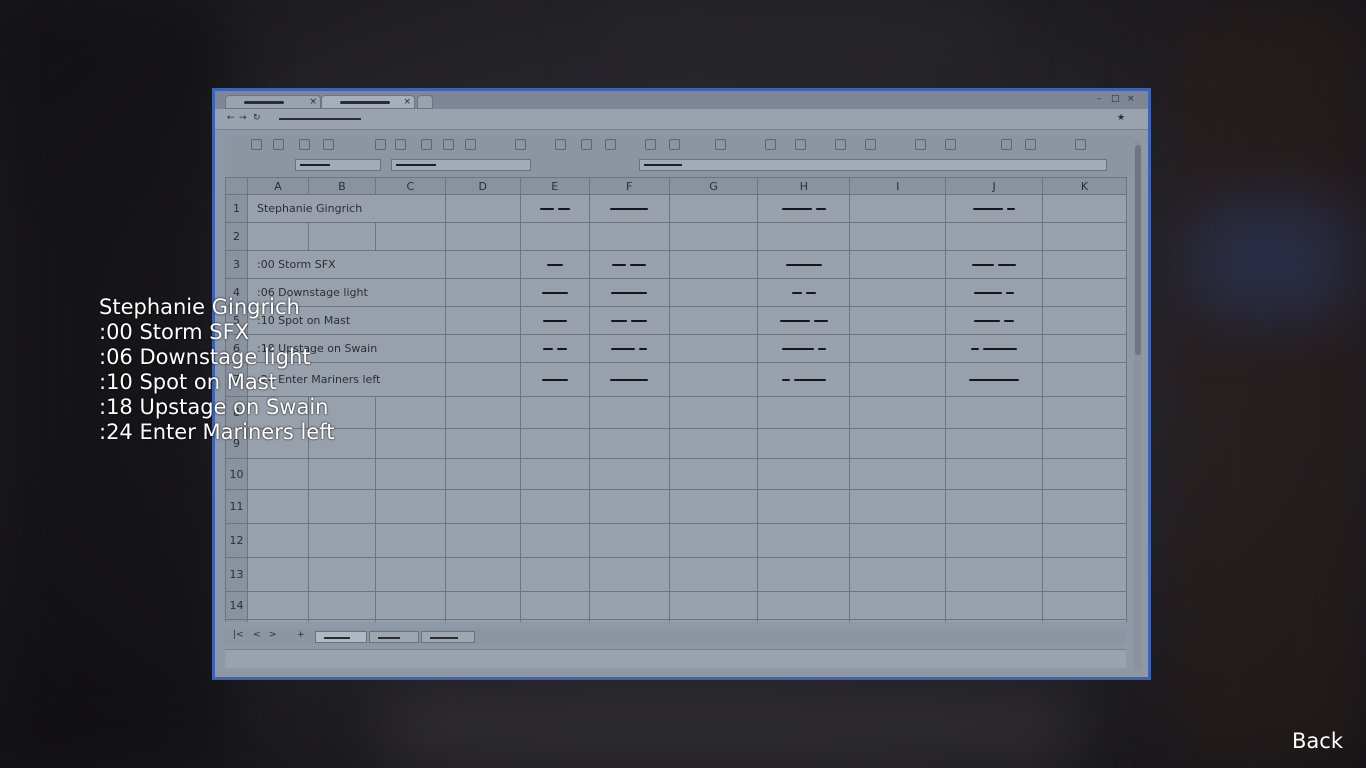  Describe the element at coordinates (341, 637) in the screenshot. I see `sheet-tab` at that location.